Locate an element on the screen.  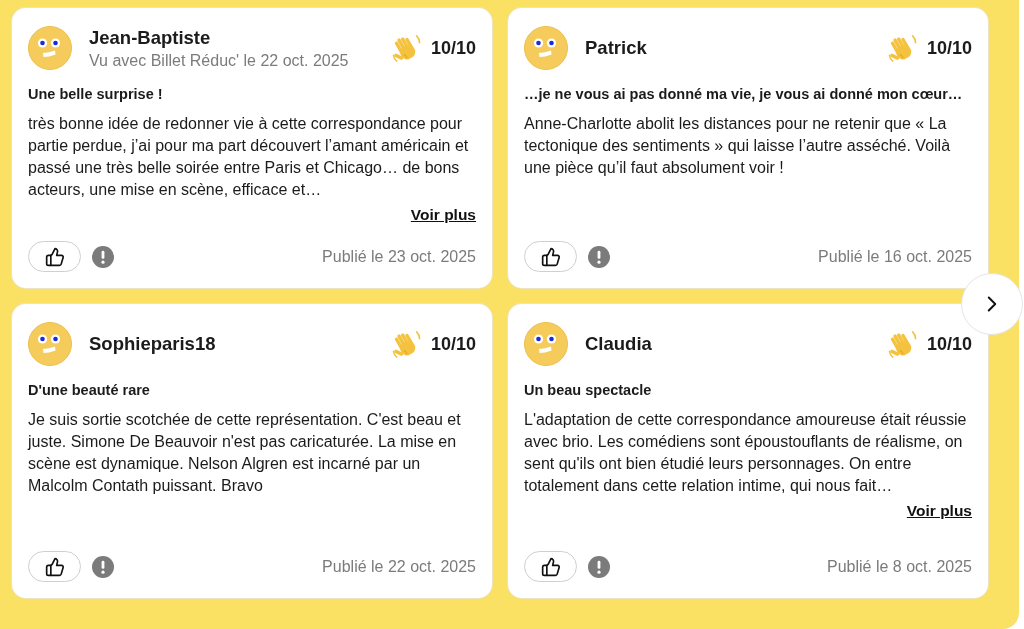
author-name: Sophieparis18 is located at coordinates (153, 344).